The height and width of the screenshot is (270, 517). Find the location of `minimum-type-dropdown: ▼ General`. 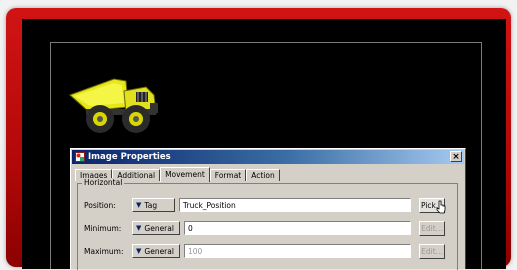

minimum-type-dropdown: ▼ General is located at coordinates (156, 228).